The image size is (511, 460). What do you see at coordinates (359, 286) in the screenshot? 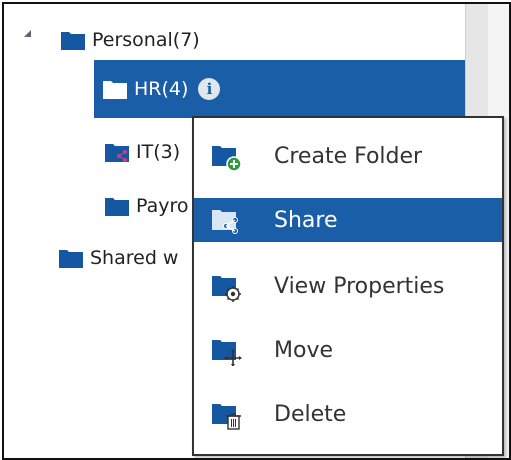
I see `menu-item-label: View Properties` at bounding box center [359, 286].